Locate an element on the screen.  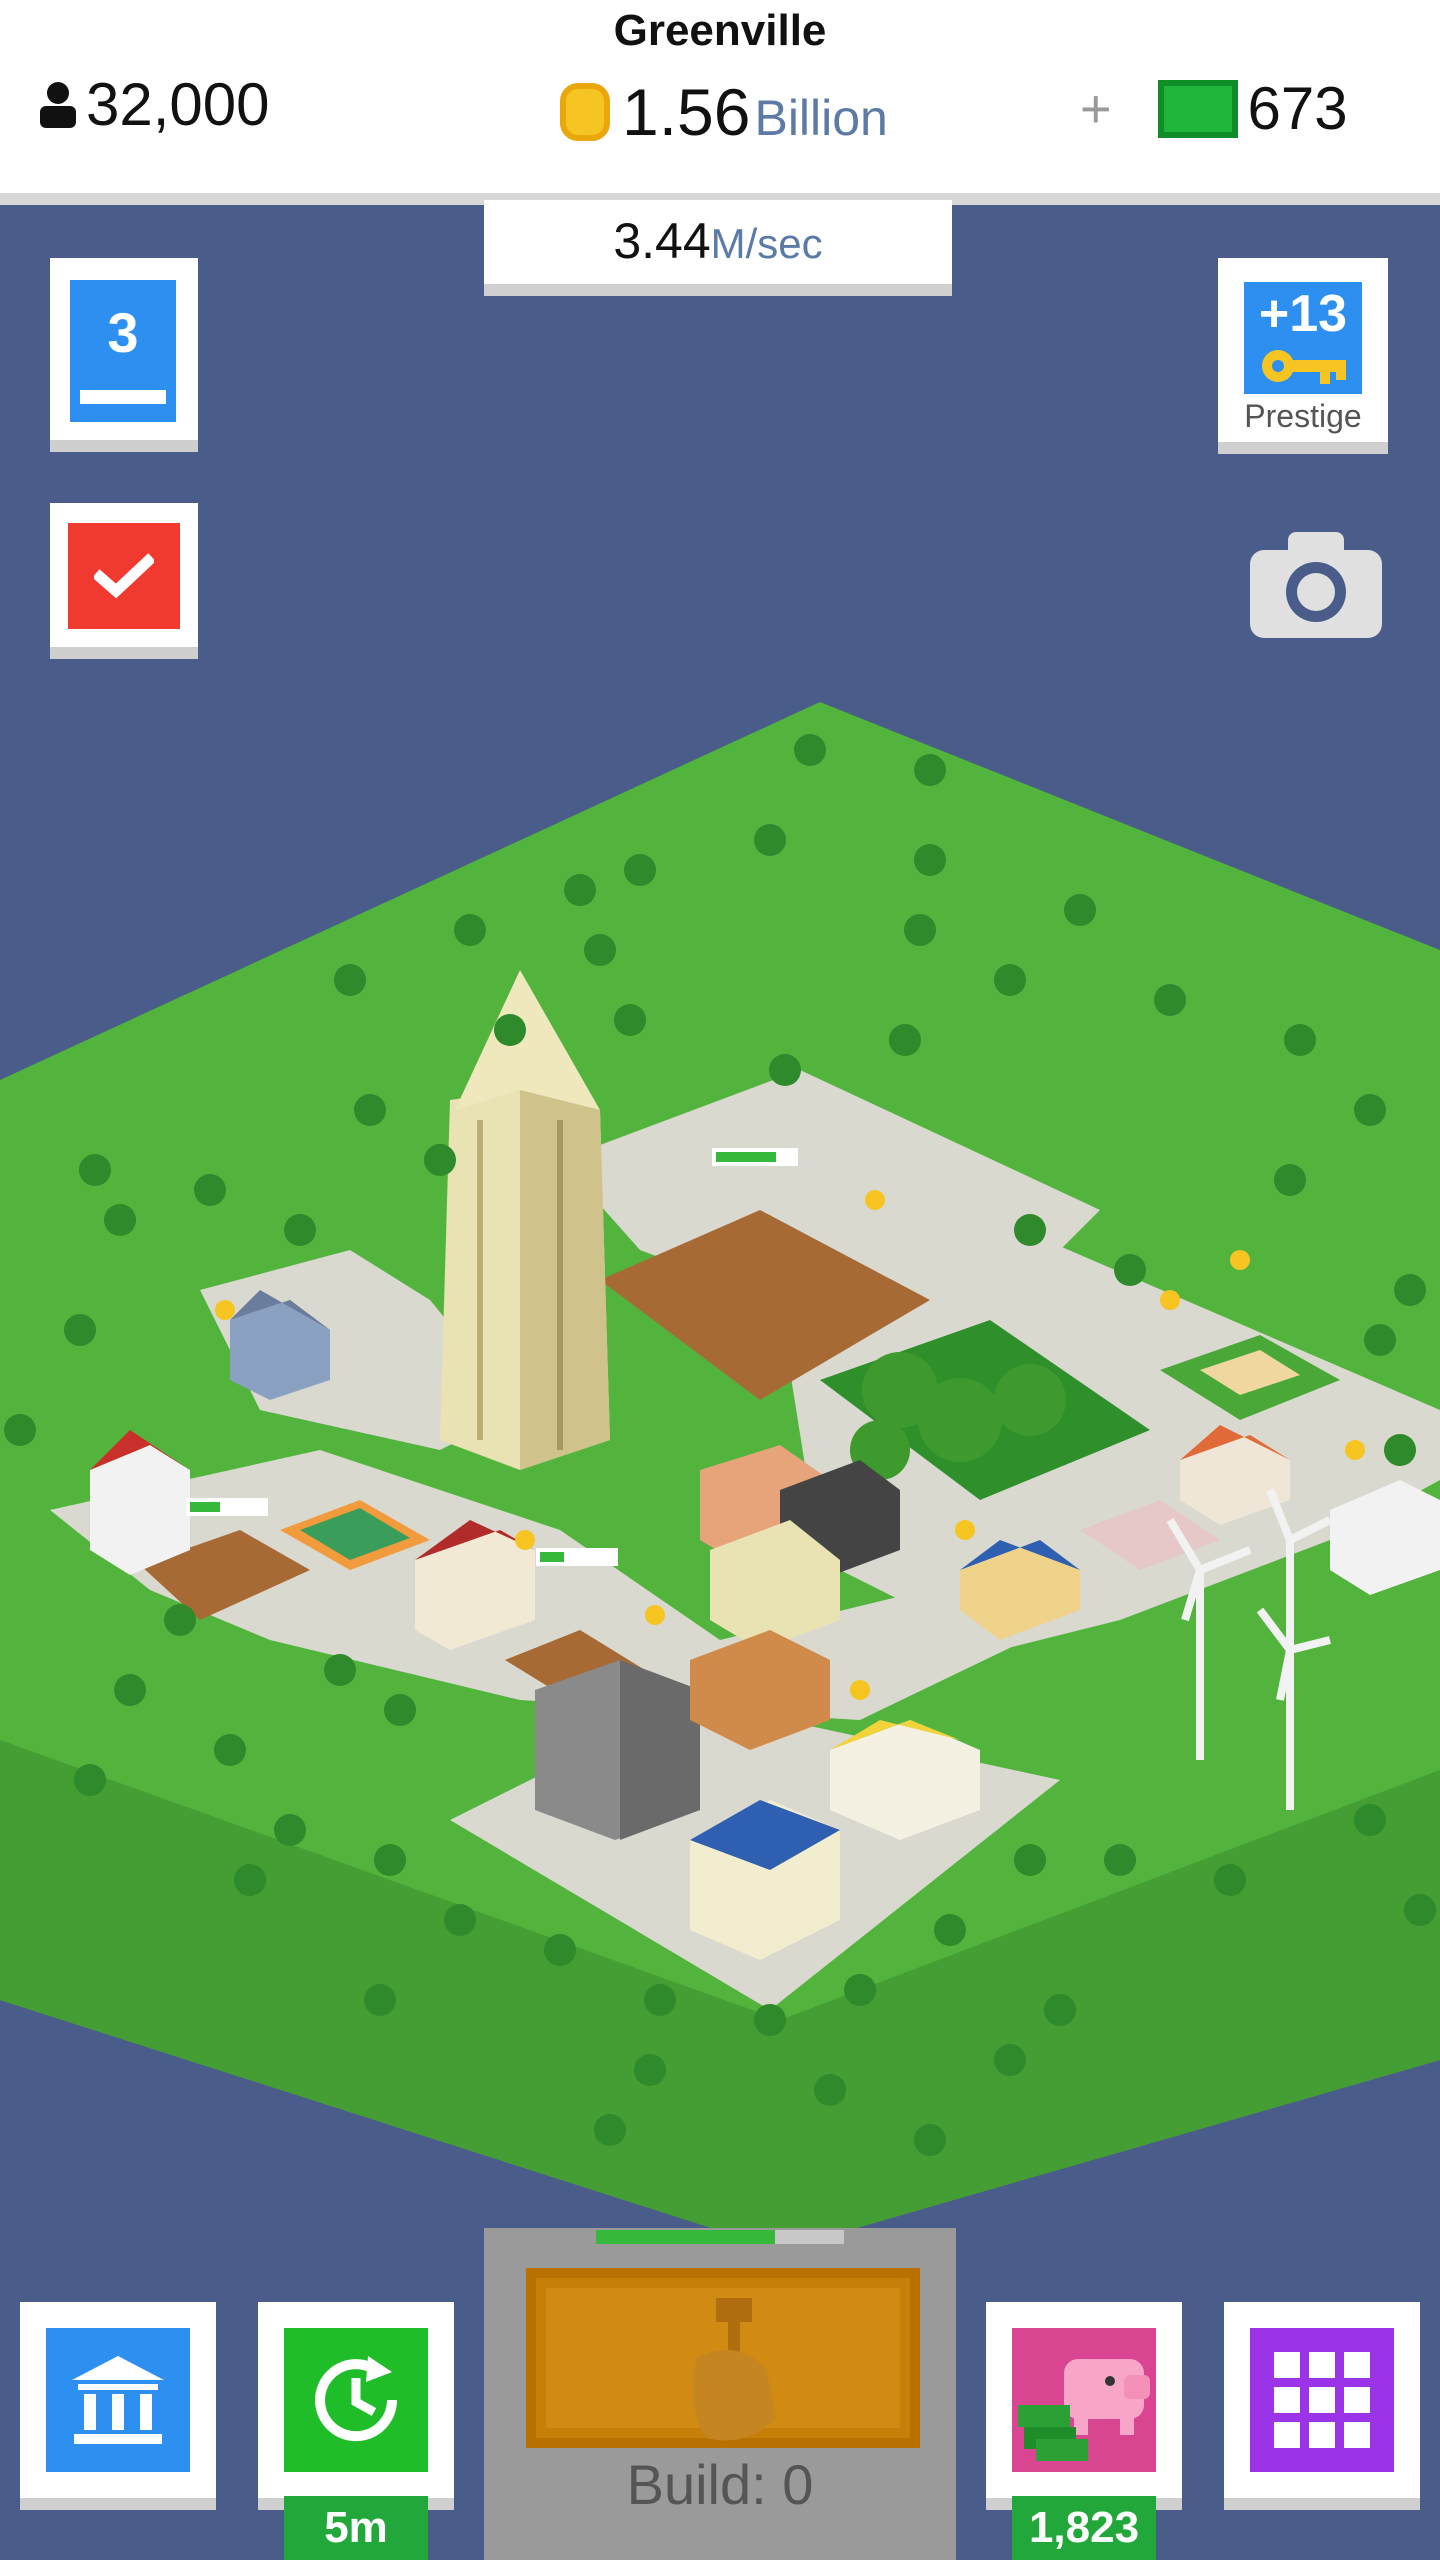
build-count-label: Build: 0 is located at coordinates (720, 2484).